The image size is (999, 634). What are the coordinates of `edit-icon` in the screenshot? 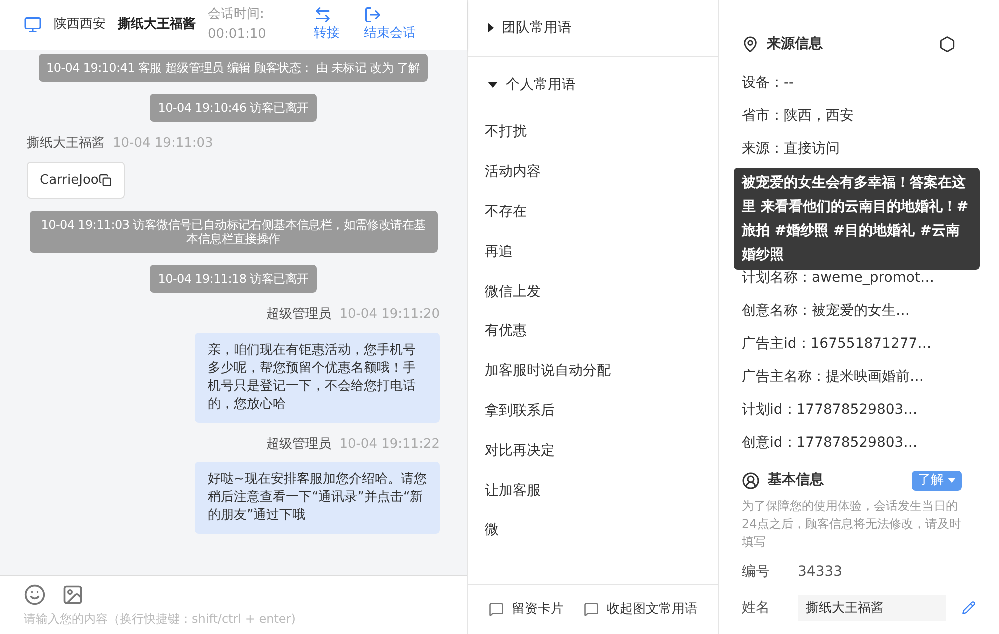 It's located at (969, 608).